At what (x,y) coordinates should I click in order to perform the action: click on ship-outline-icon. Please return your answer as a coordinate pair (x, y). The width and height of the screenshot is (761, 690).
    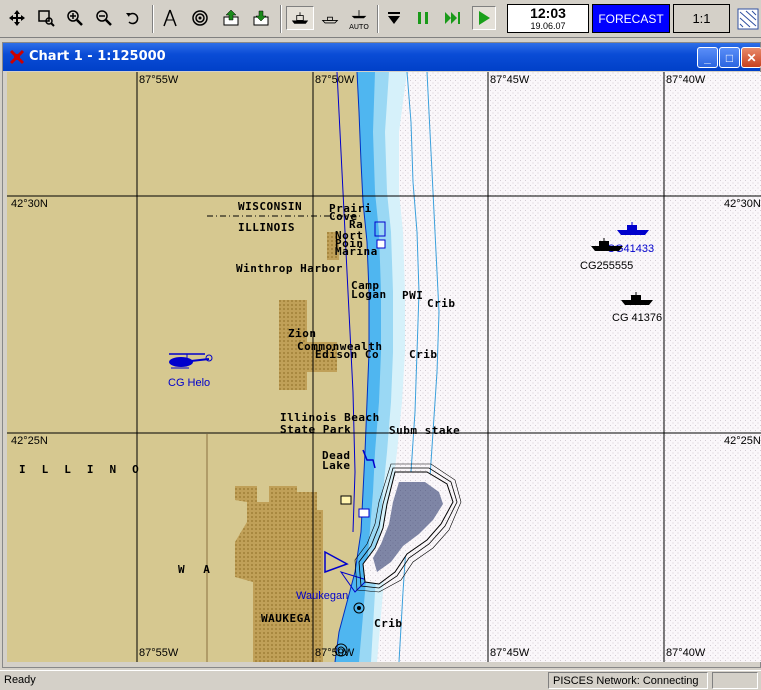
    Looking at the image, I should click on (330, 18).